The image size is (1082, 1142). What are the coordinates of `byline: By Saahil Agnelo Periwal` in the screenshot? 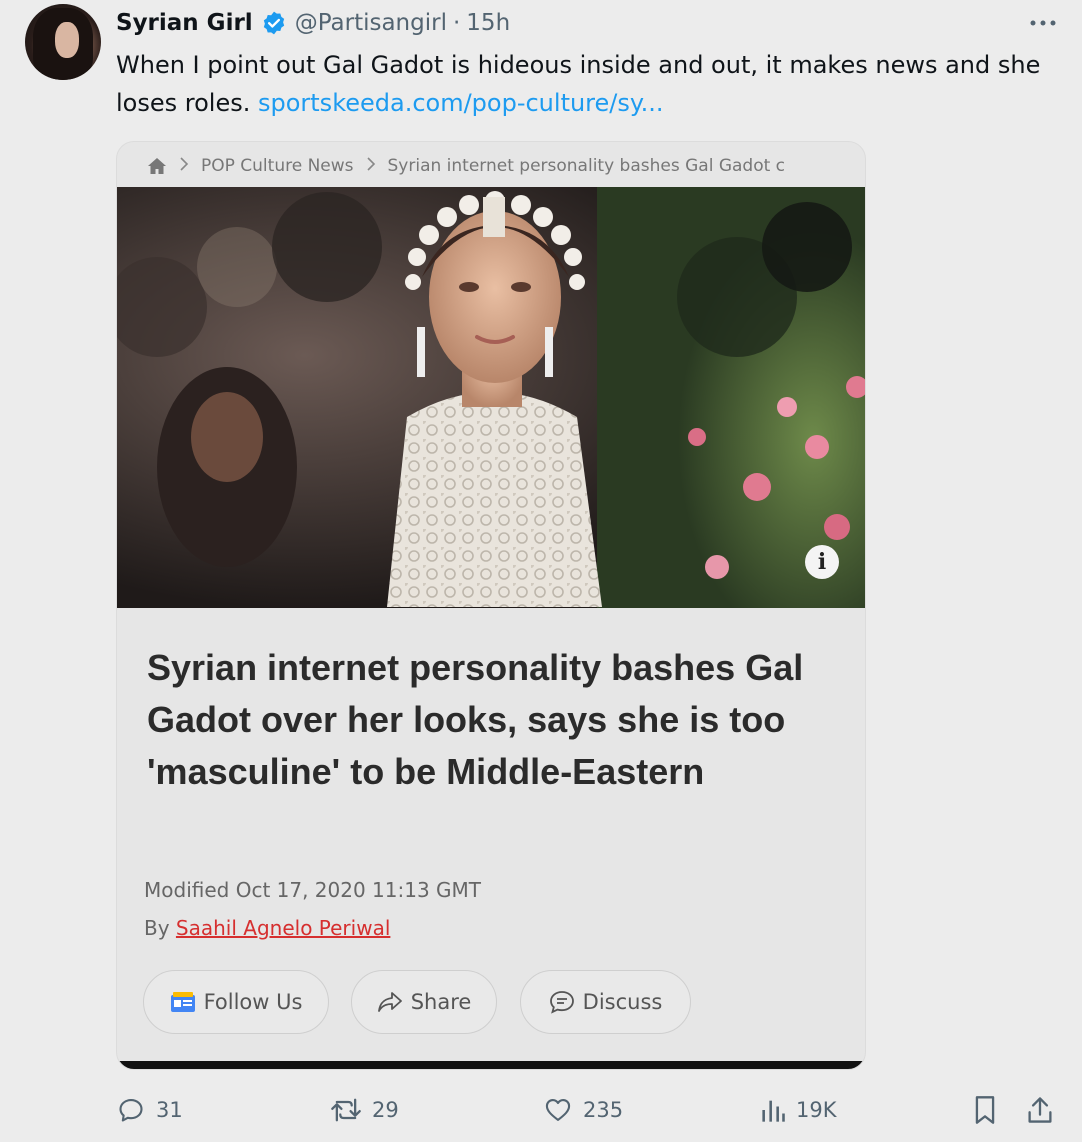 It's located at (267, 928).